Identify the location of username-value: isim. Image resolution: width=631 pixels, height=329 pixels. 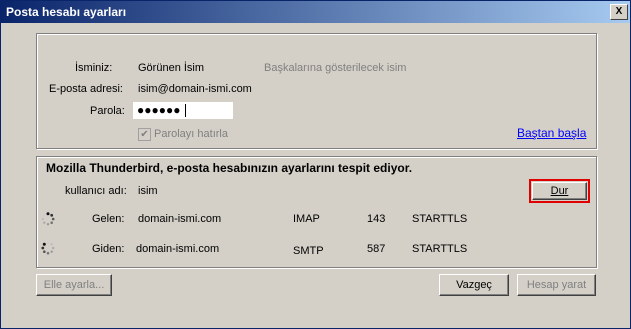
(148, 191).